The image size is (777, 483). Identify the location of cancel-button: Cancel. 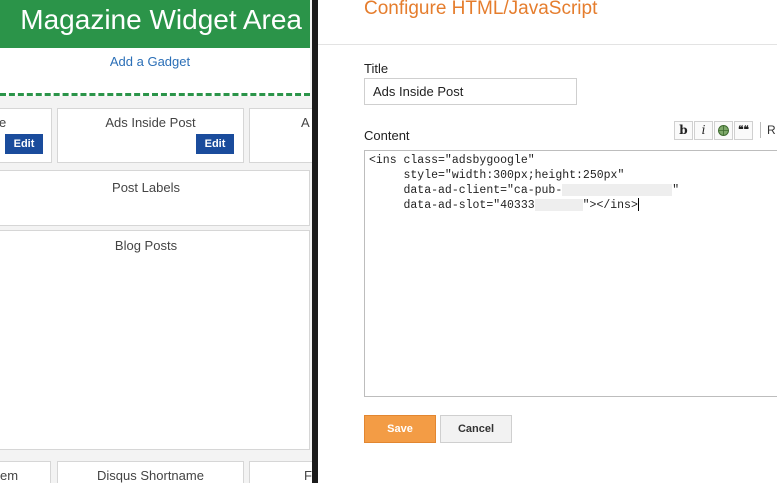
(476, 429).